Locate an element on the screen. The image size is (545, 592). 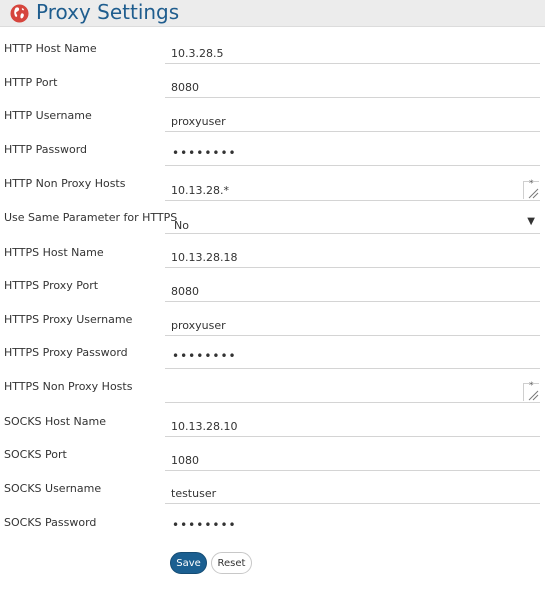
form-row-socks-username: SOCKS Username testuser is located at coordinates (272, 497).